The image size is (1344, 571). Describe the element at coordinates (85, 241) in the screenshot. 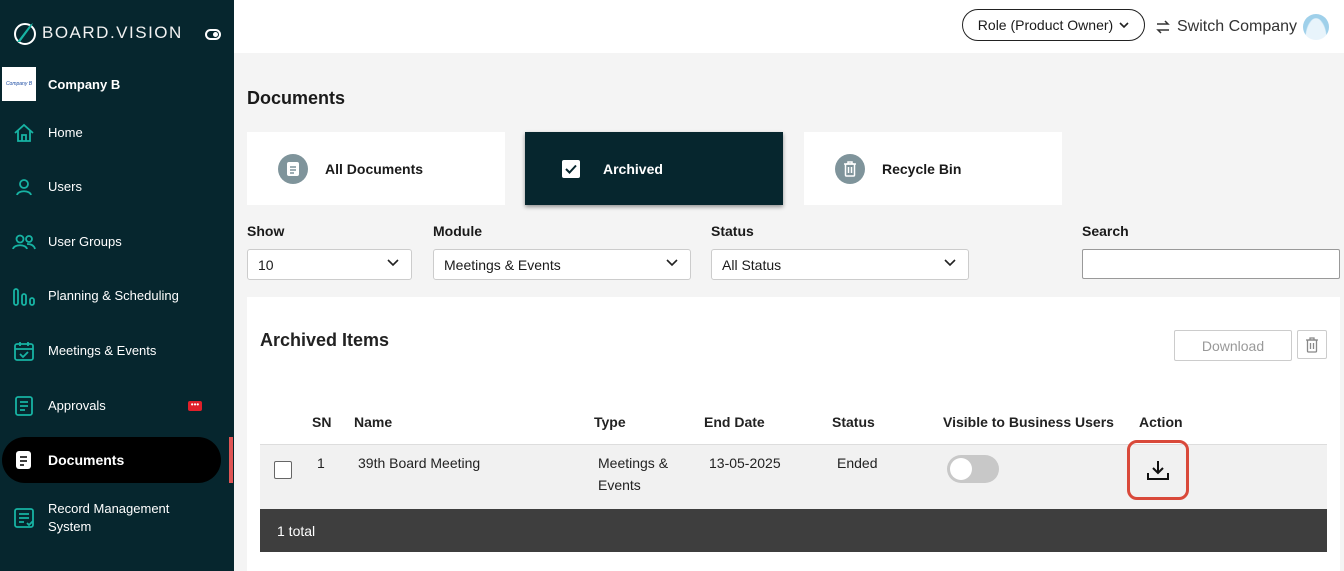

I see `sidebar-item-label: User Groups` at that location.